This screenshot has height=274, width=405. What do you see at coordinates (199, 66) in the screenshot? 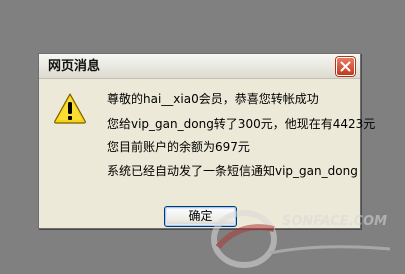
I see `dialog-titlebar: 网页消息` at bounding box center [199, 66].